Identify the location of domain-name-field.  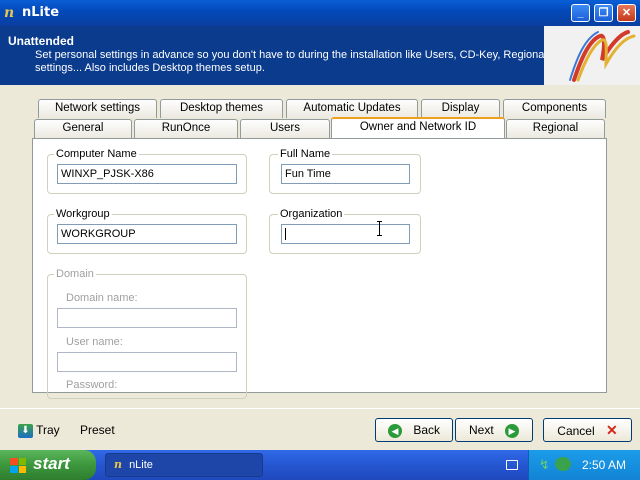
(147, 318).